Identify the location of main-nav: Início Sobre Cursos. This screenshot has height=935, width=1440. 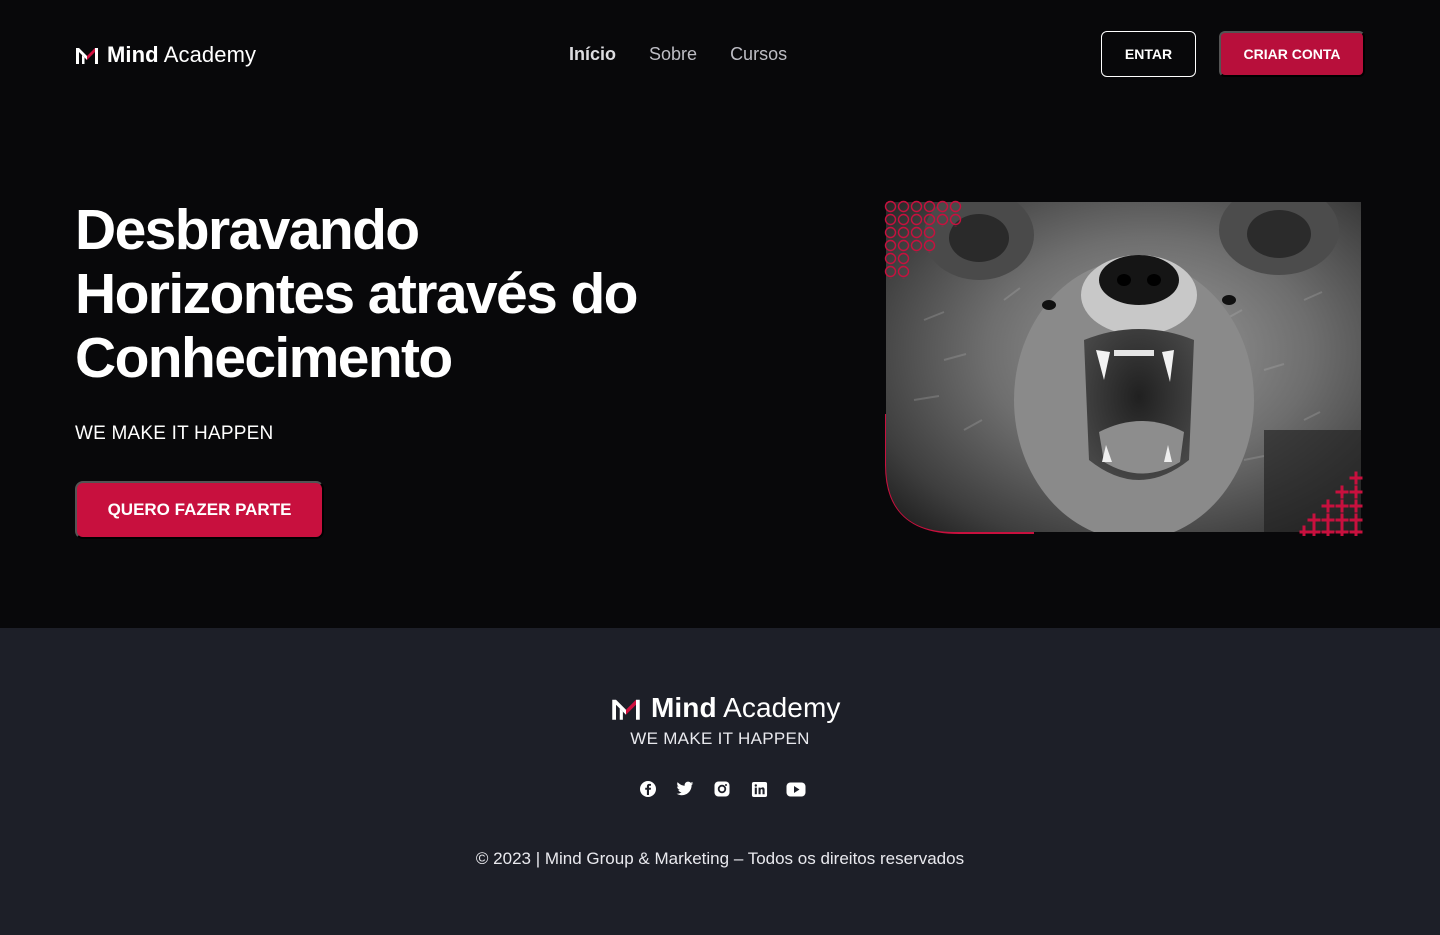
(678, 54).